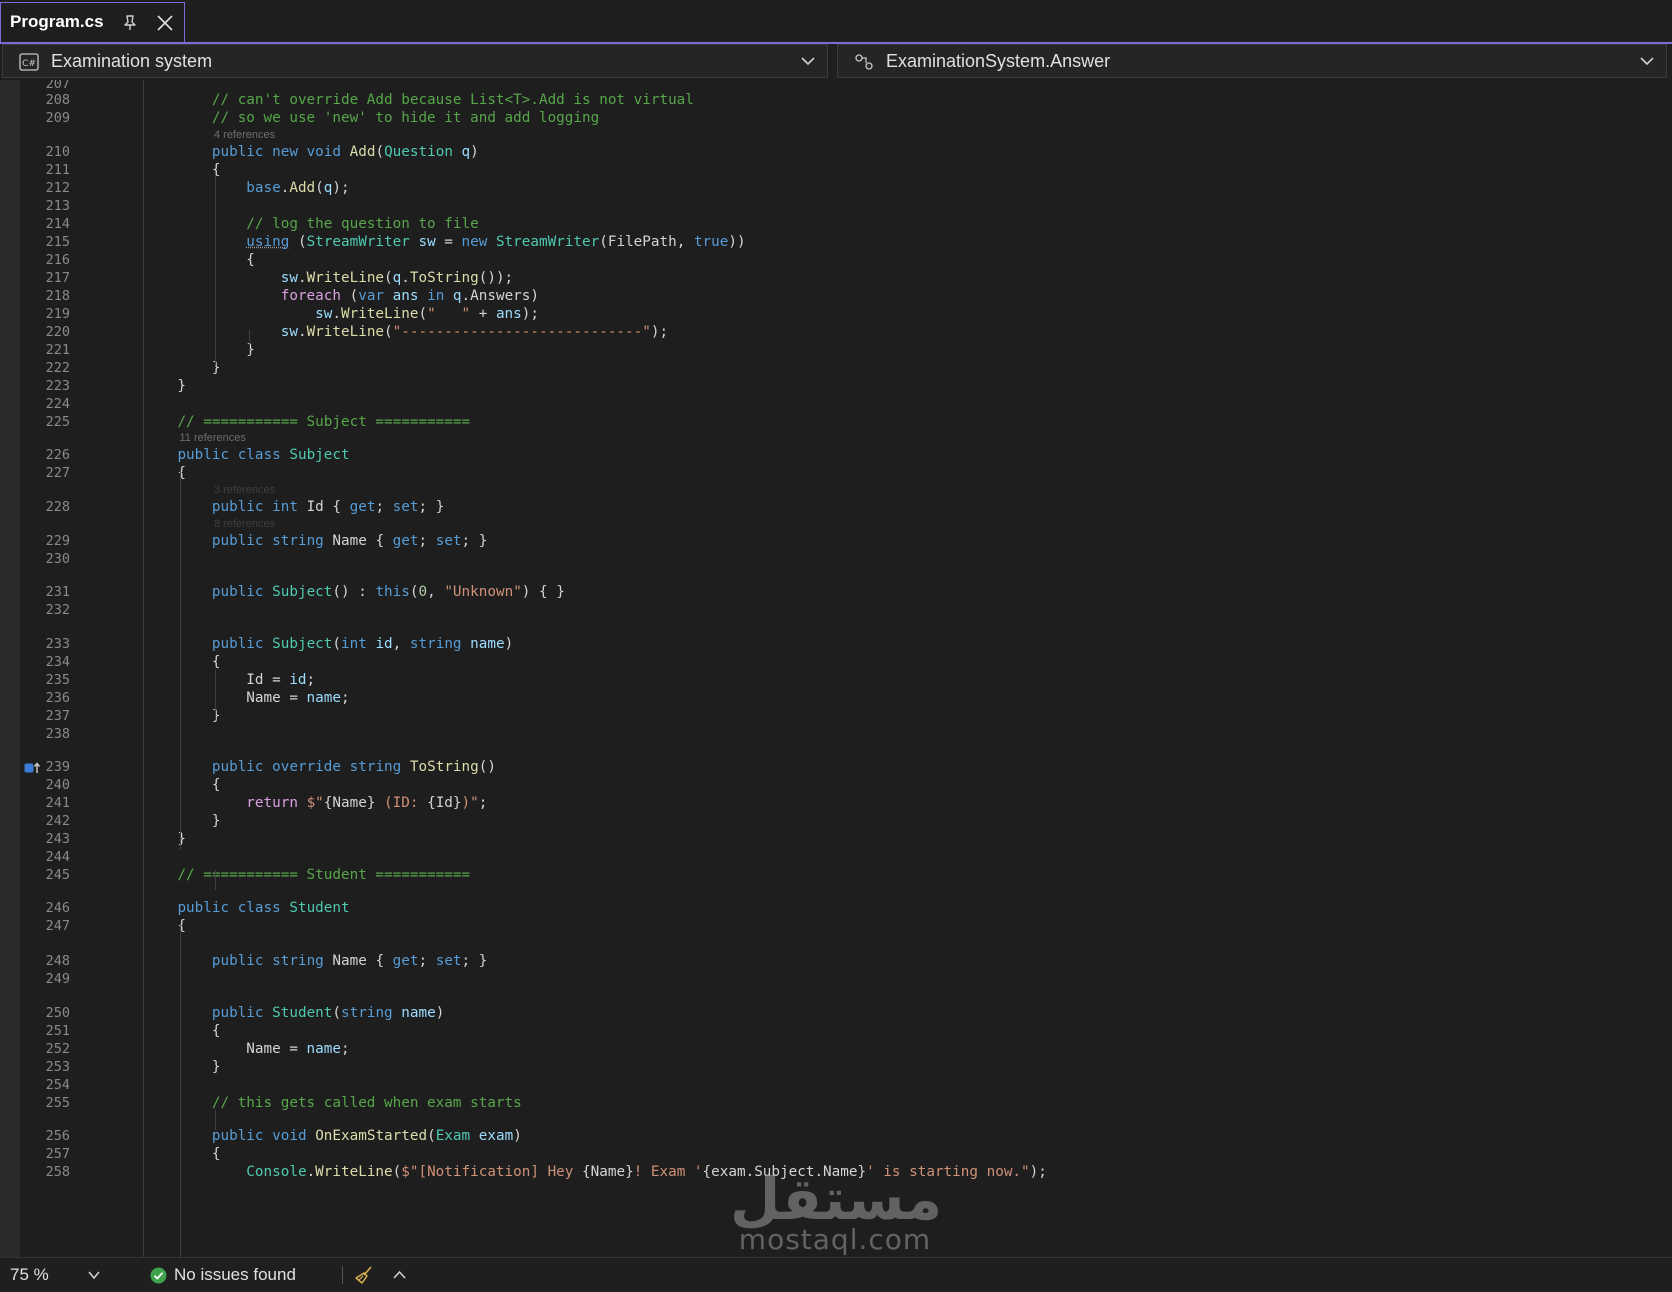 The width and height of the screenshot is (1672, 1292). What do you see at coordinates (836, 422) in the screenshot?
I see `code-line: 225 // =========== Subject ===========` at bounding box center [836, 422].